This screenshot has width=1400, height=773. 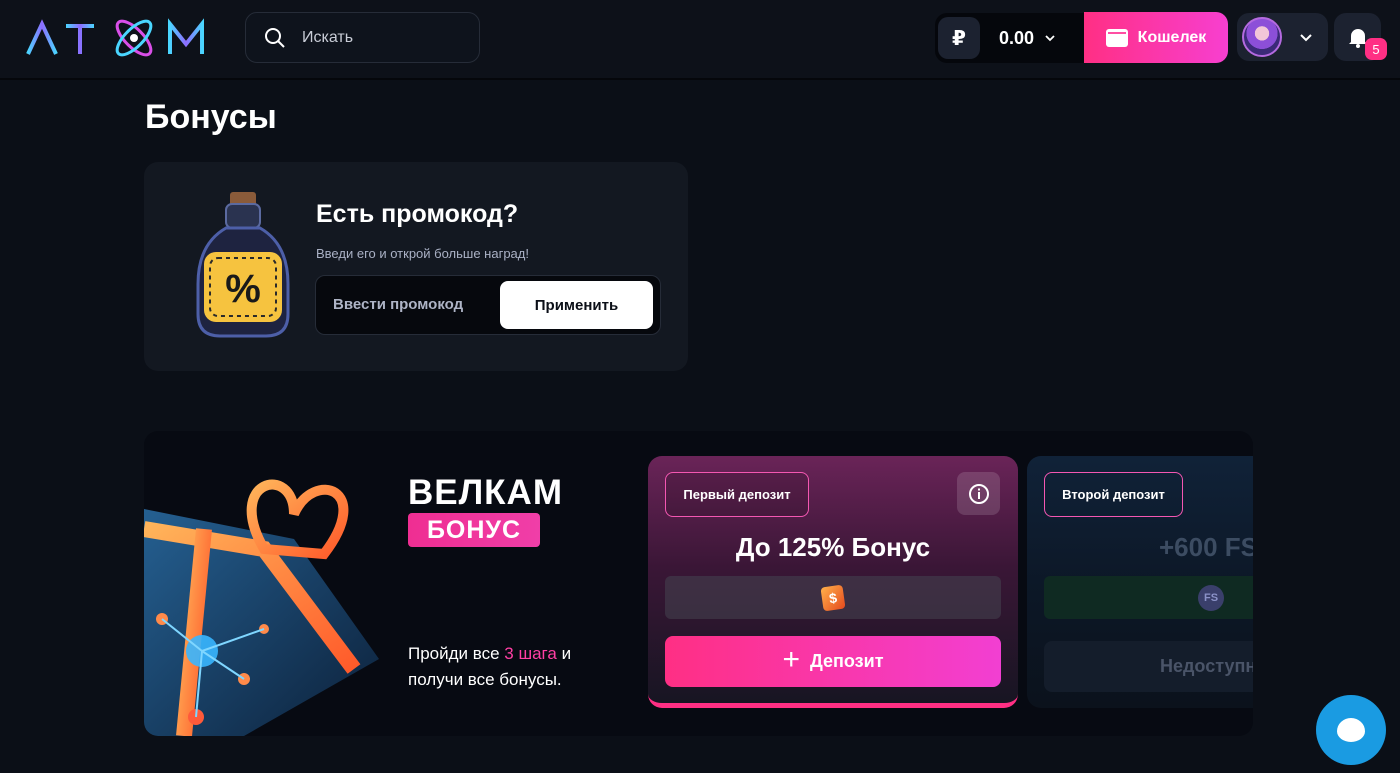 I want to click on support-chat-button, so click(x=1351, y=730).